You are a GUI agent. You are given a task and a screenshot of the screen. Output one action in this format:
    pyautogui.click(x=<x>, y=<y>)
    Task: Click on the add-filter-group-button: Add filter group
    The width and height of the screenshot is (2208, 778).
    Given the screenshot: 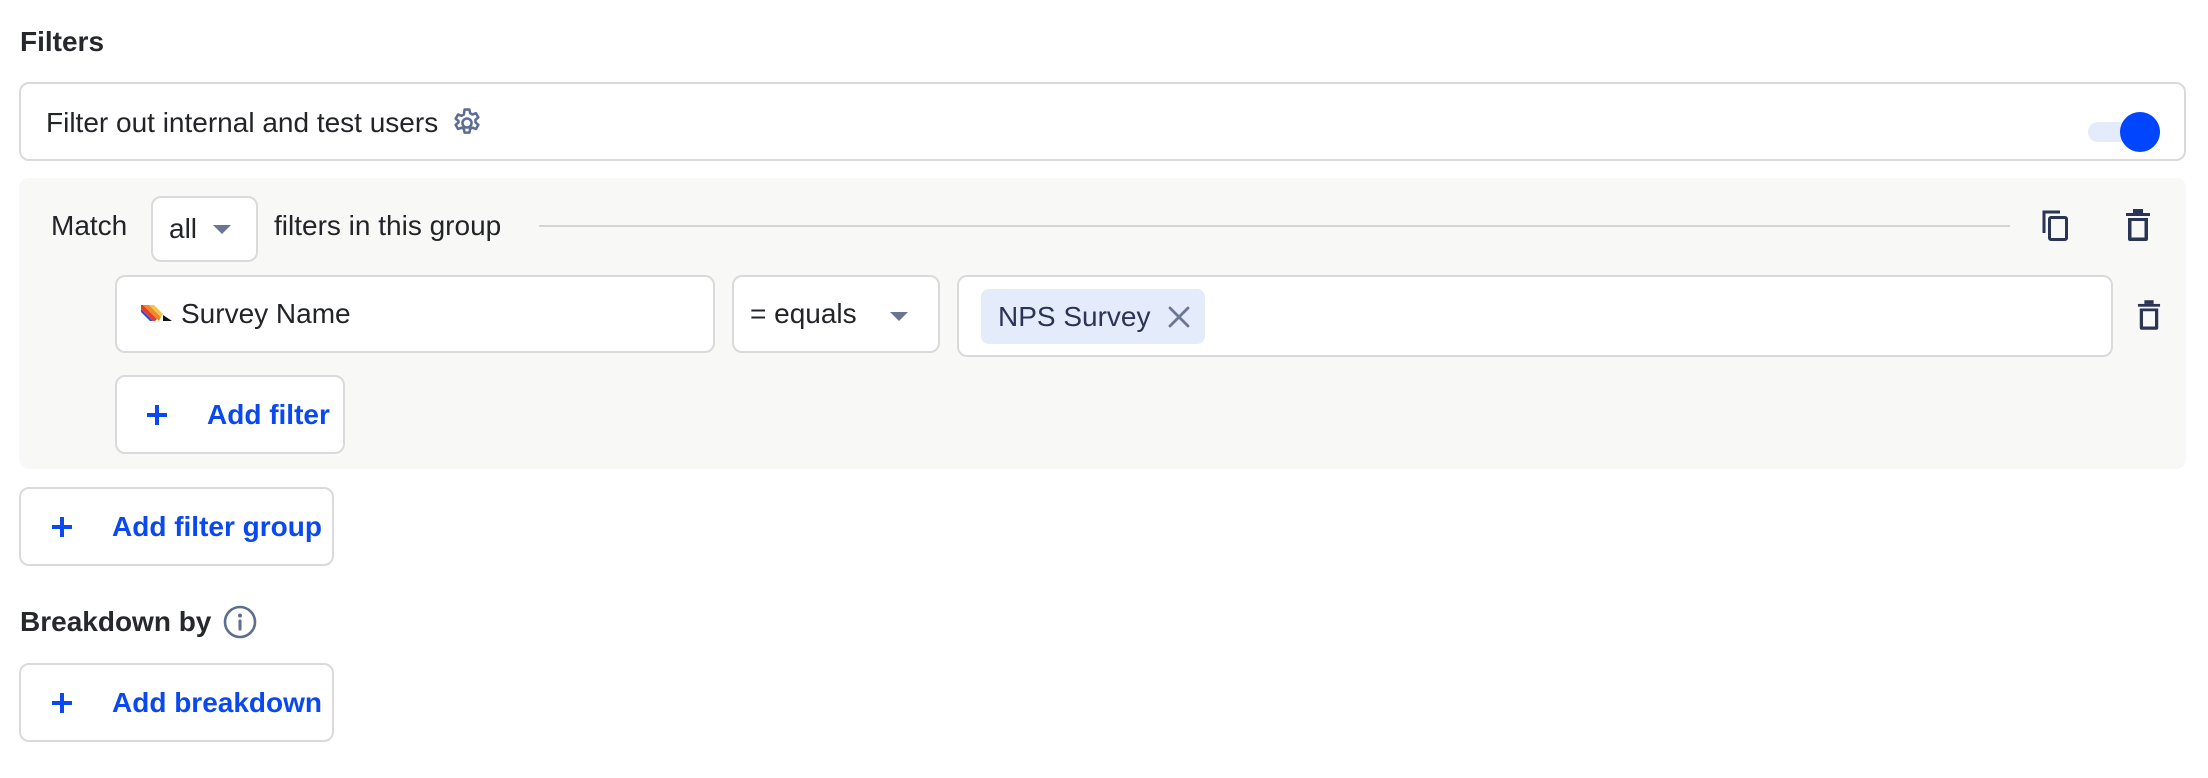 What is the action you would take?
    pyautogui.click(x=176, y=526)
    